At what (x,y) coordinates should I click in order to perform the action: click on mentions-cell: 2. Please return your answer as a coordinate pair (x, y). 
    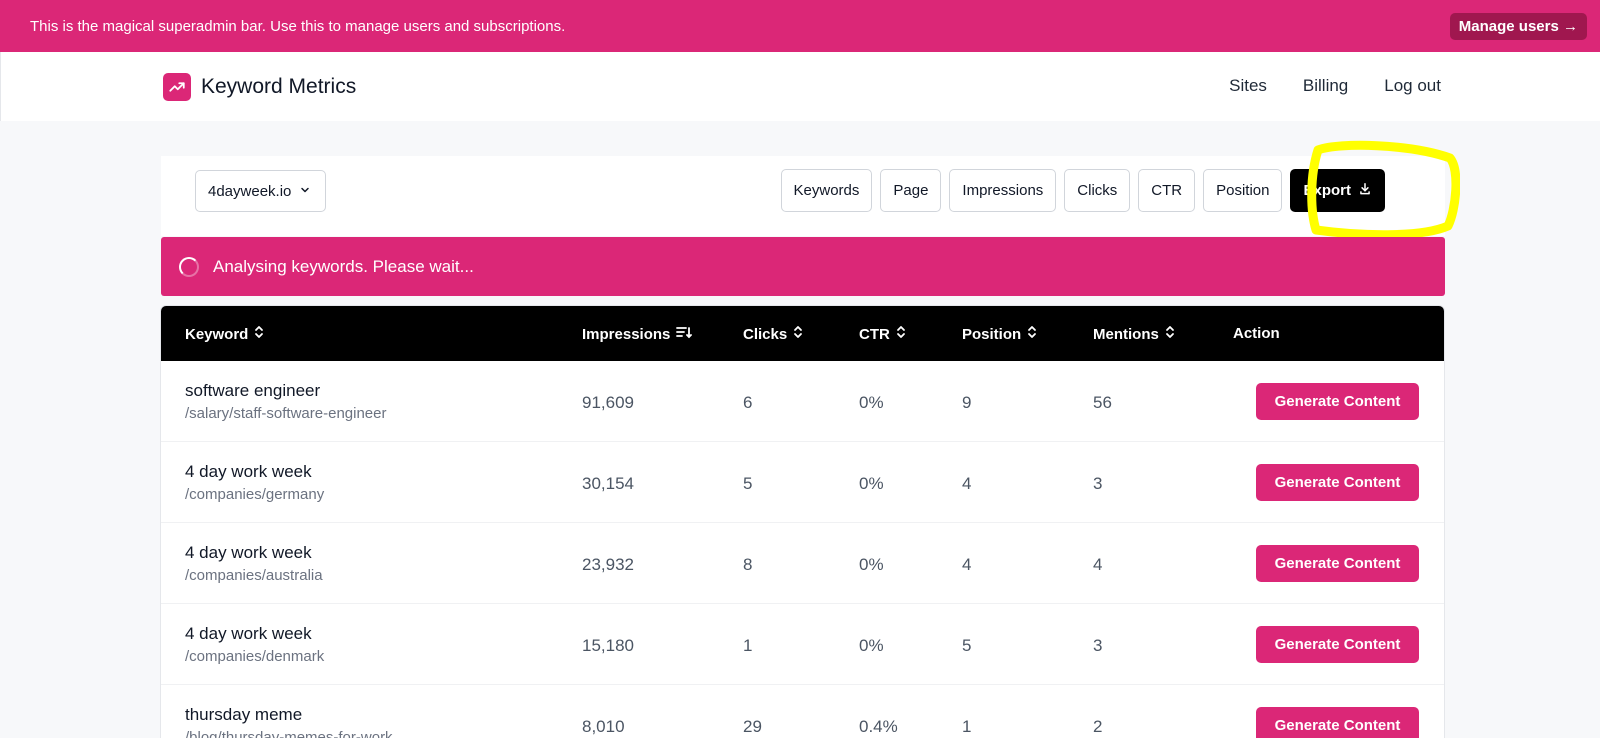
    Looking at the image, I should click on (1098, 726).